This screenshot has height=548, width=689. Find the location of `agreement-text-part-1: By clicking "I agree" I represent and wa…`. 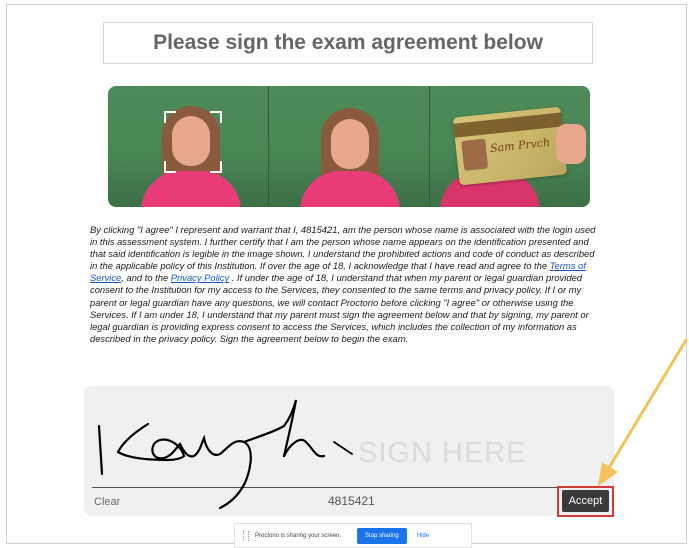

agreement-text-part-1: By clicking "I agree" I represent and wa… is located at coordinates (343, 248).